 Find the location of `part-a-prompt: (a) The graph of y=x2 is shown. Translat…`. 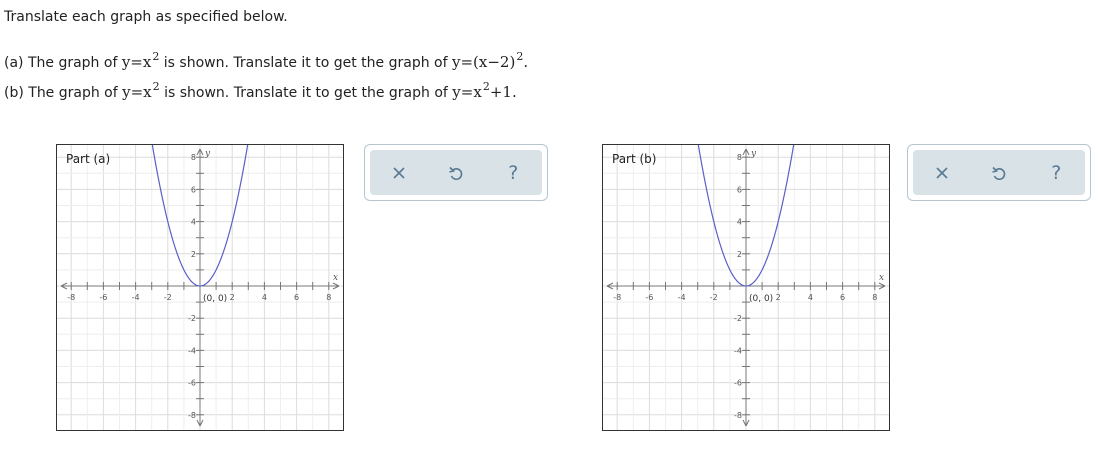

part-a-prompt: (a) The graph of y=x2 is shown. Translat… is located at coordinates (266, 60).